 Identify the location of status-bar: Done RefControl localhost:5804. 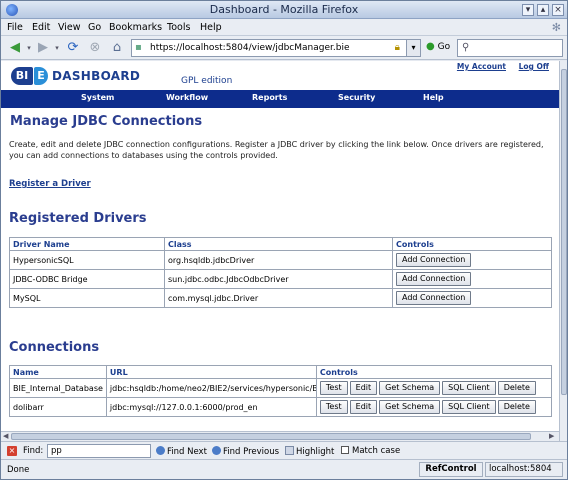
(284, 469).